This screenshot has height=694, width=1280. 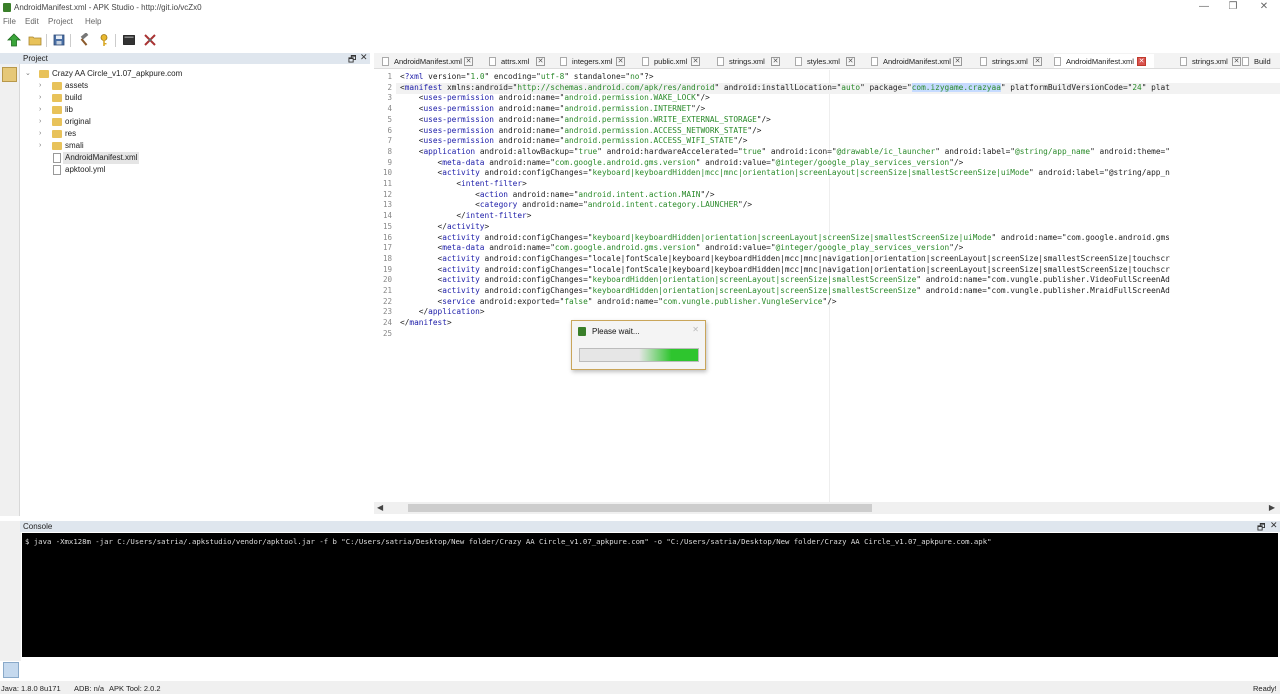 I want to click on key-icon, so click(x=104, y=40).